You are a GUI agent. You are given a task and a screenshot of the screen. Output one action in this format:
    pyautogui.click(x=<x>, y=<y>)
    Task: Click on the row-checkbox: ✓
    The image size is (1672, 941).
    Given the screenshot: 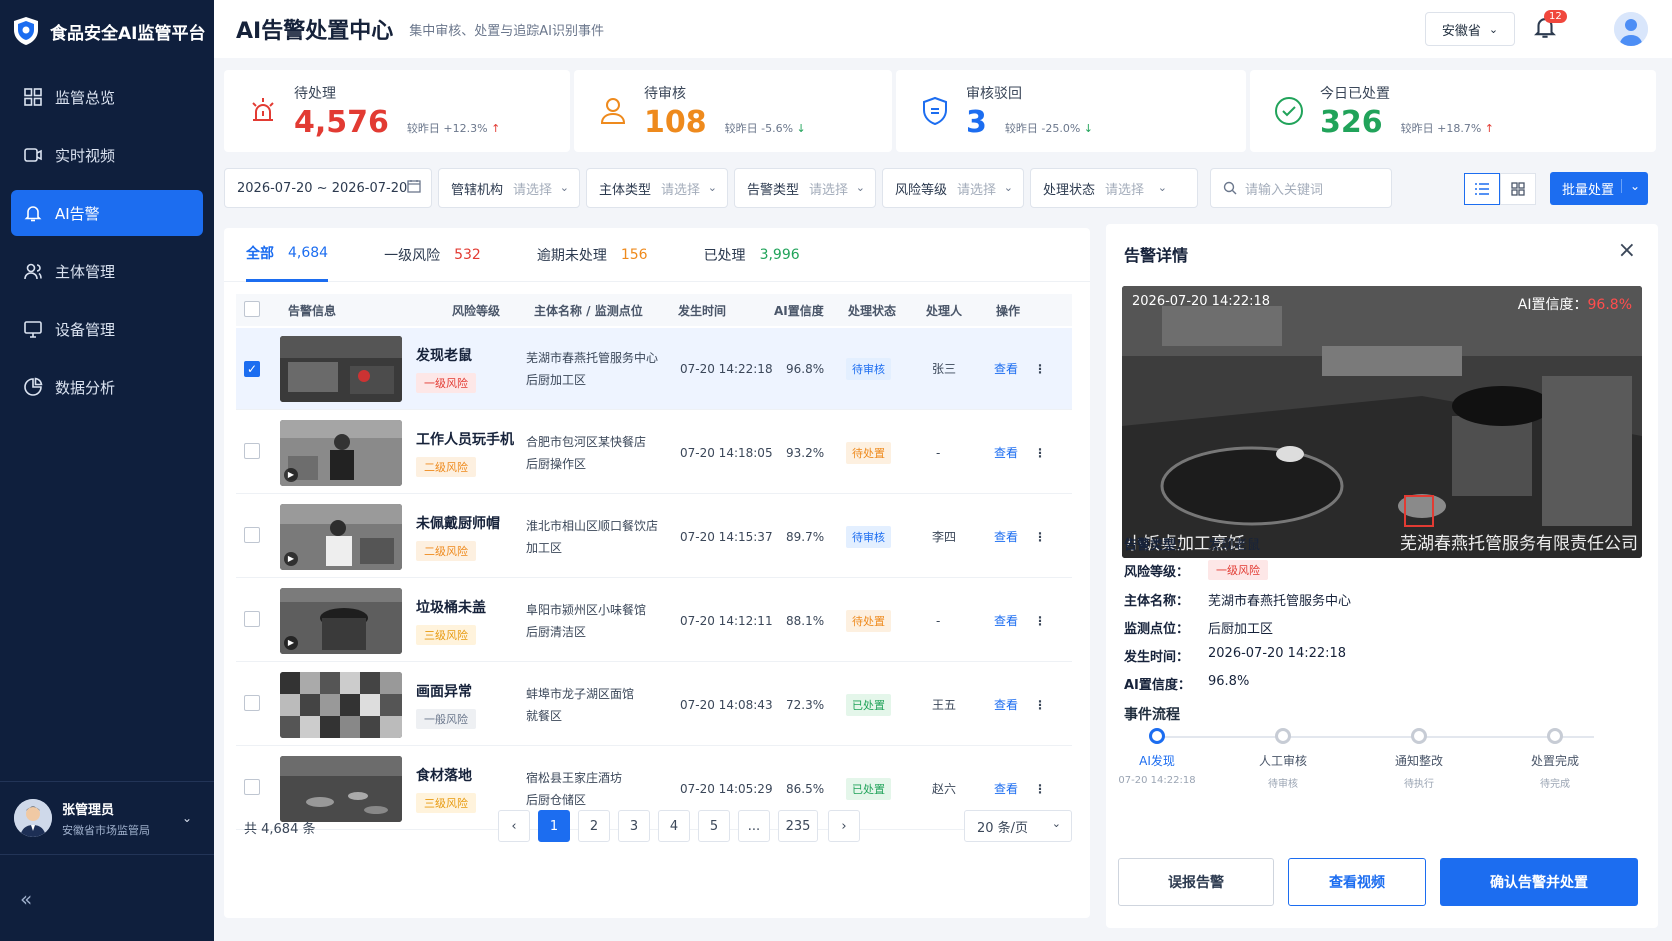 What is the action you would take?
    pyautogui.click(x=252, y=368)
    